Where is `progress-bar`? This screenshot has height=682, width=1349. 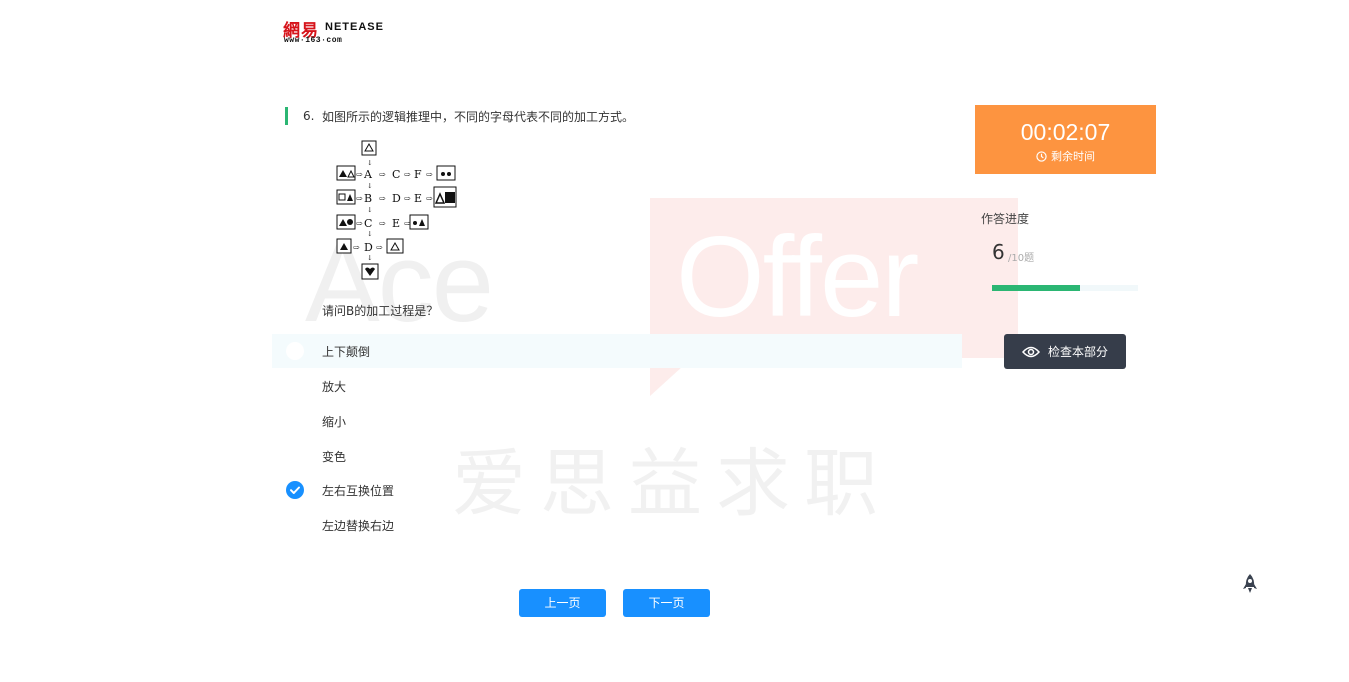 progress-bar is located at coordinates (1065, 288).